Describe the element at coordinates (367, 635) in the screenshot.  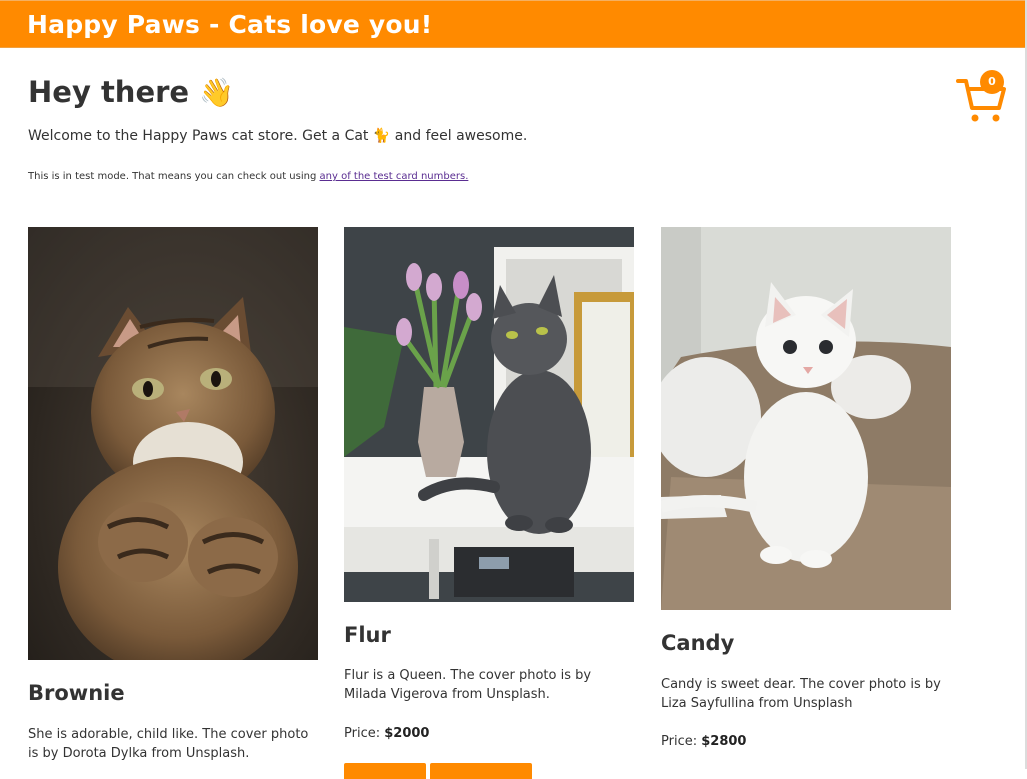
I see `product-name: Flur` at that location.